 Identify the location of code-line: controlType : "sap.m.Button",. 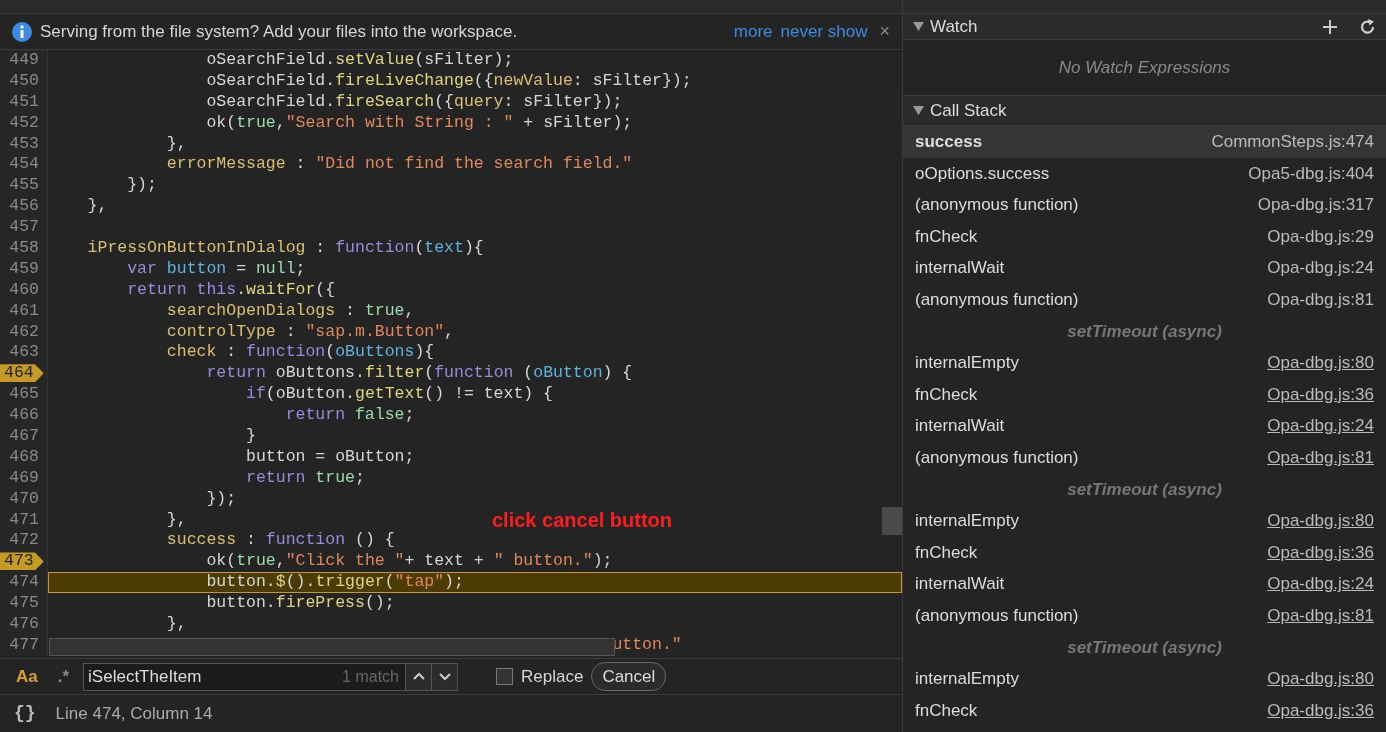
(310, 331).